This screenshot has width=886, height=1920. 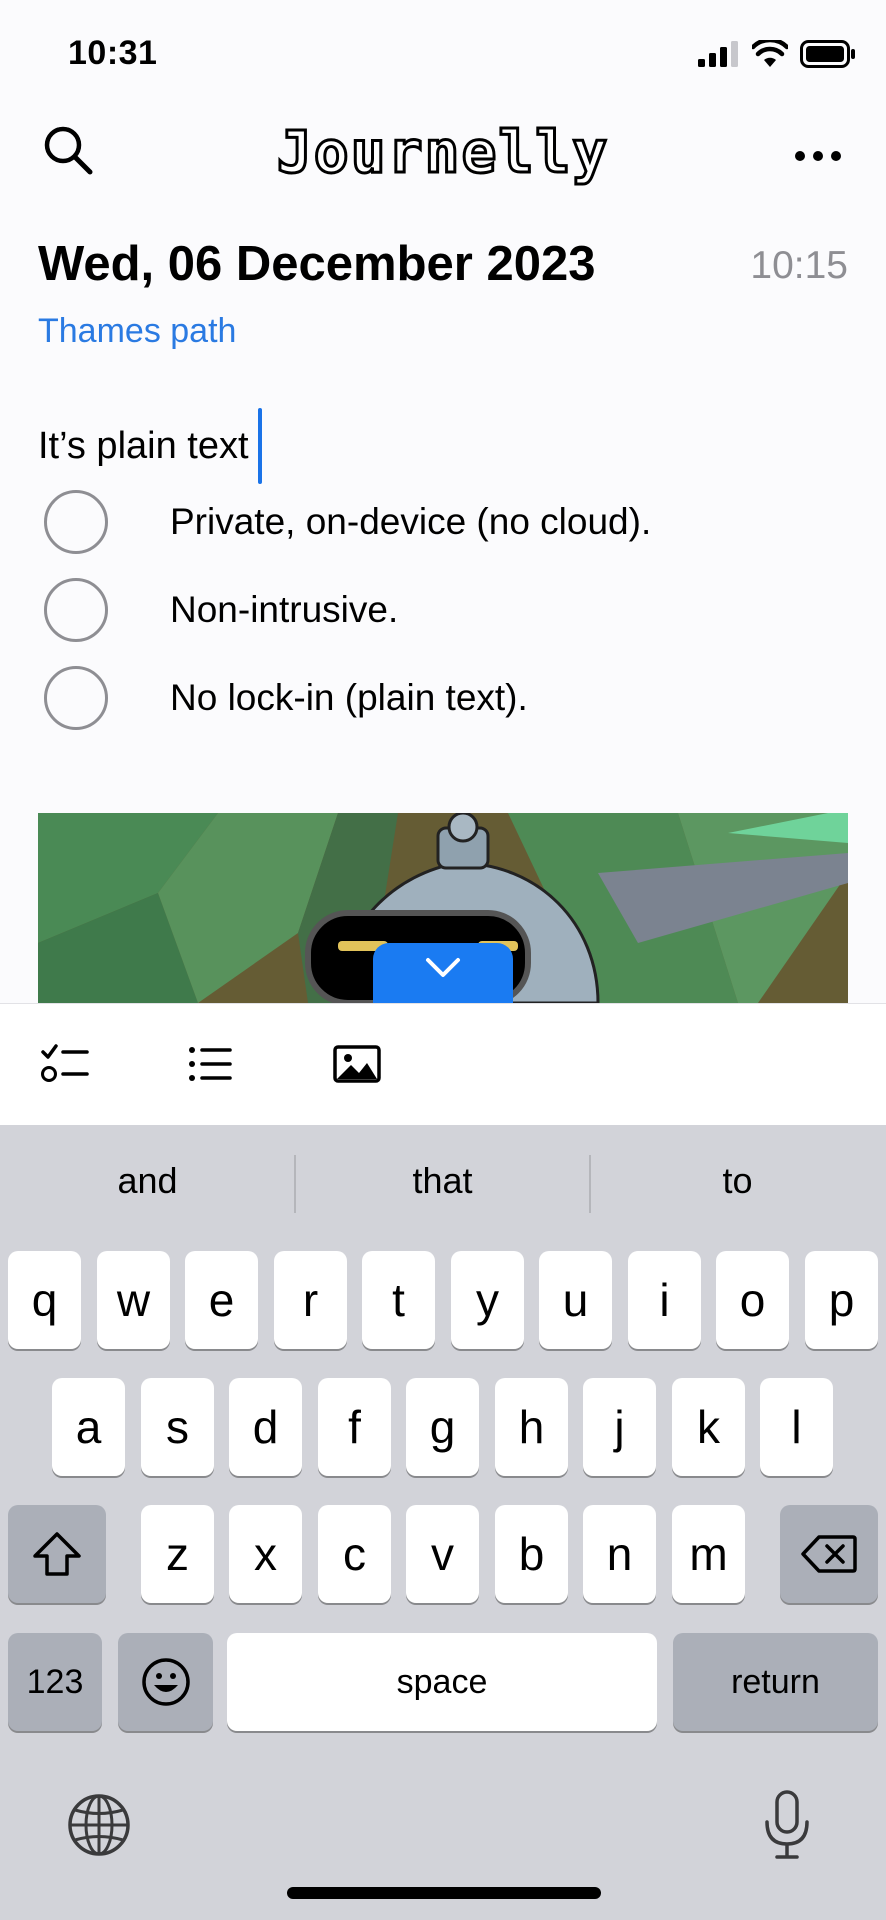 What do you see at coordinates (443, 967) in the screenshot?
I see `chevron-down-icon` at bounding box center [443, 967].